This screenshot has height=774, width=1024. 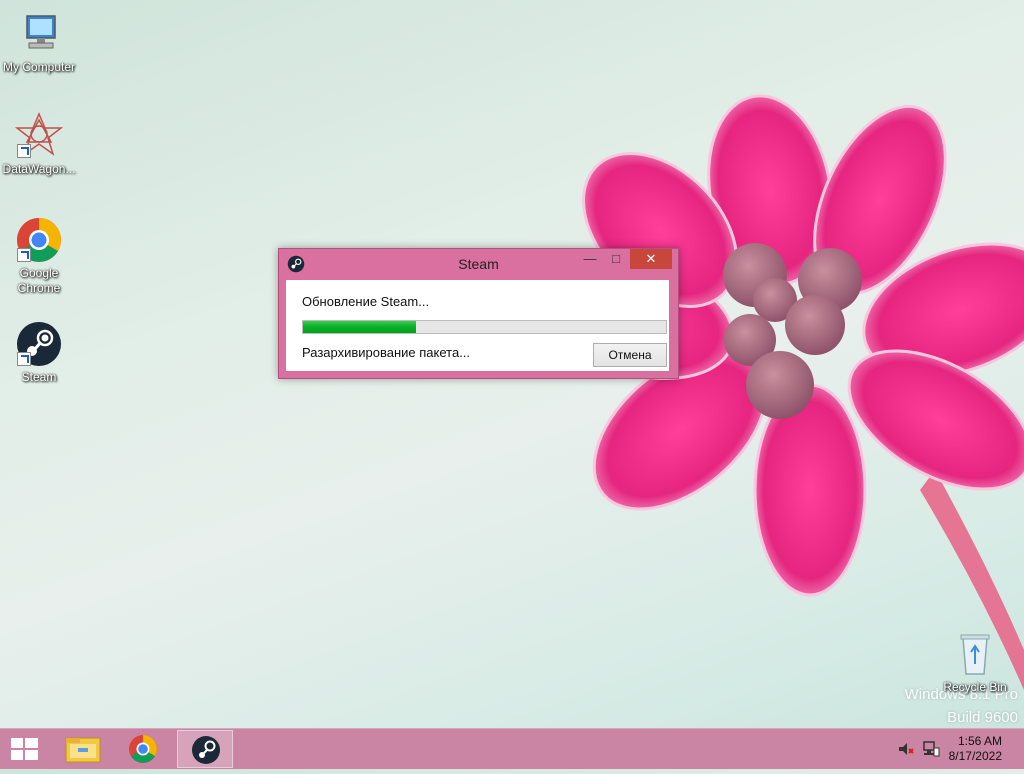 I want to click on taskbar-file-explorer, so click(x=84, y=749).